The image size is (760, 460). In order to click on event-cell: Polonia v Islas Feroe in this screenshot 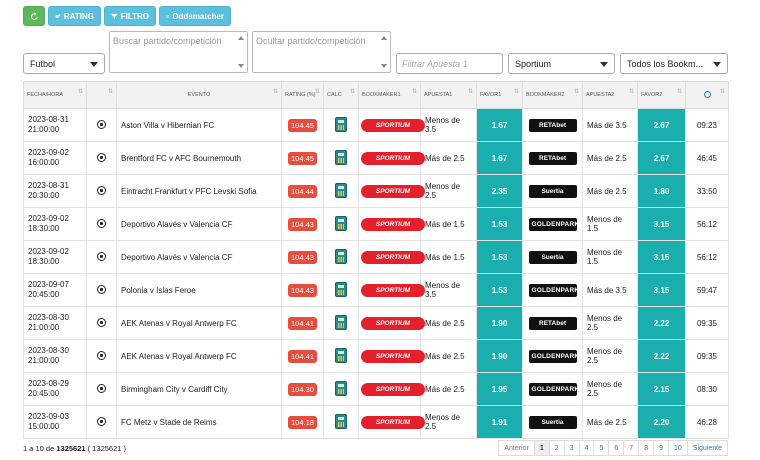, I will do `click(199, 290)`.